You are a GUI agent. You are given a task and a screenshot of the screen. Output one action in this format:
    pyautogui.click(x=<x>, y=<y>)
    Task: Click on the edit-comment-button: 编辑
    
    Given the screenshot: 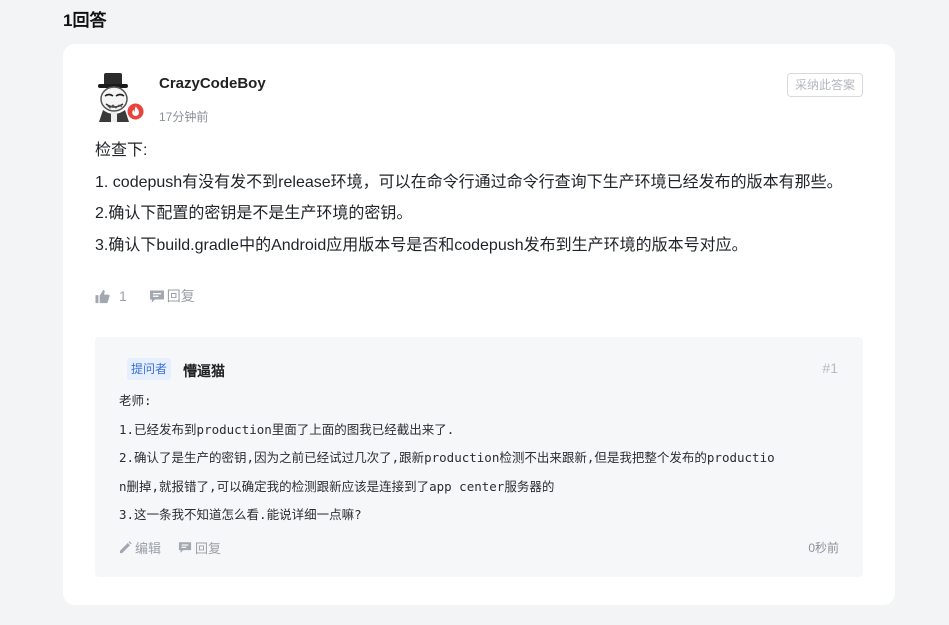 What is the action you would take?
    pyautogui.click(x=140, y=547)
    